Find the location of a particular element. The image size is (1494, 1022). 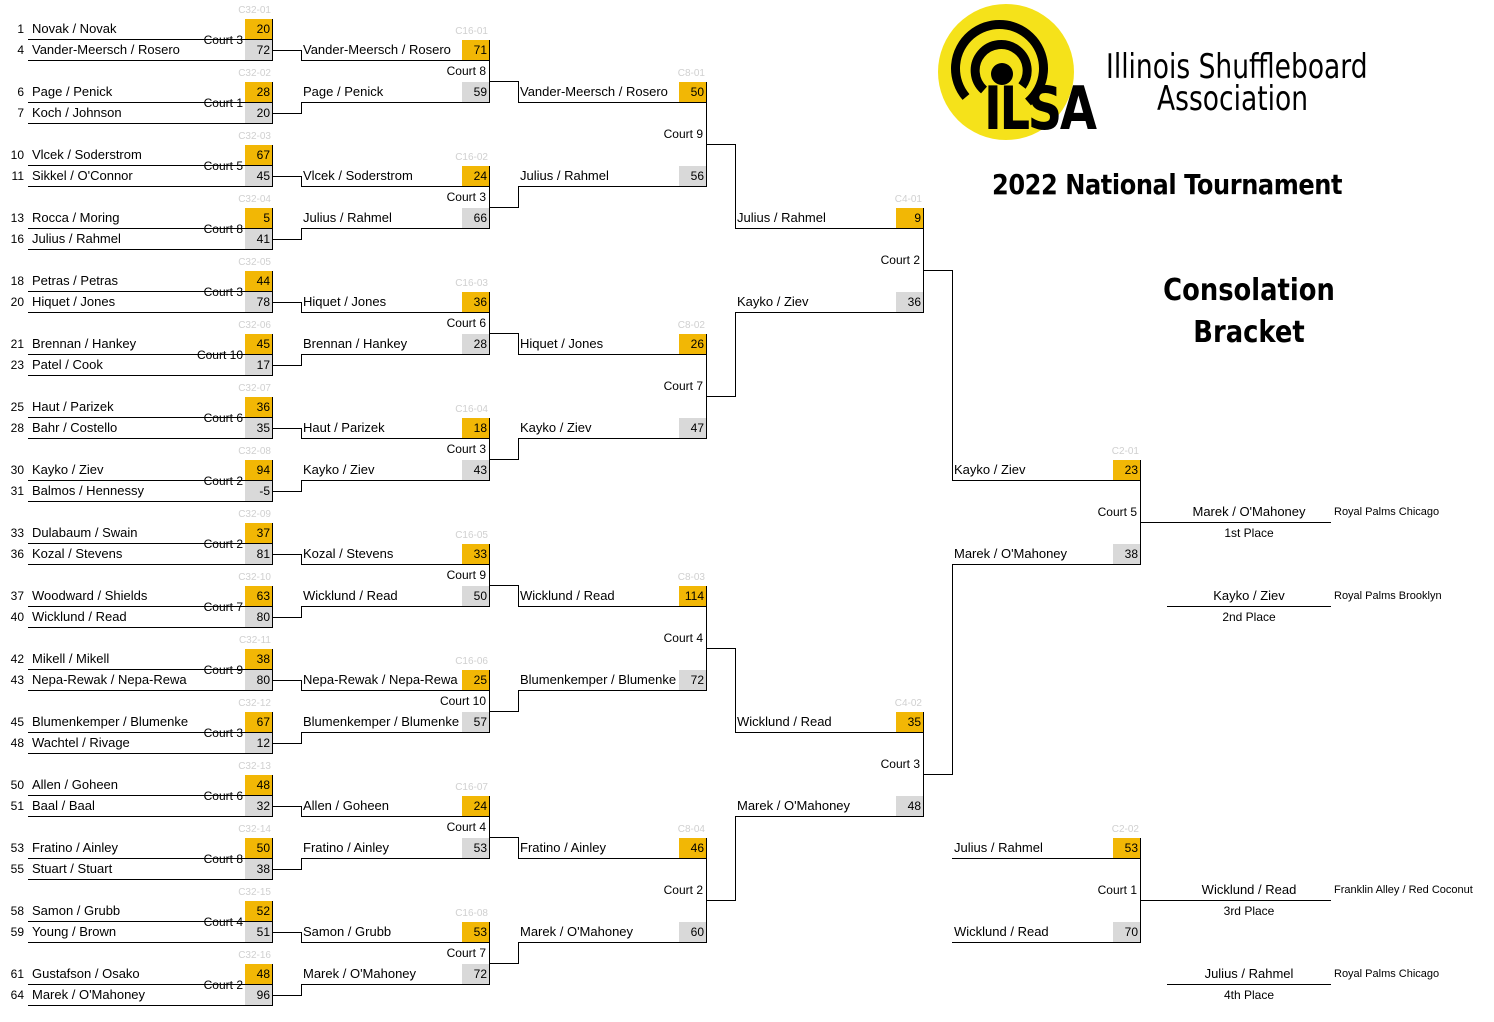

score-box-bottom: 41 is located at coordinates (258, 239).